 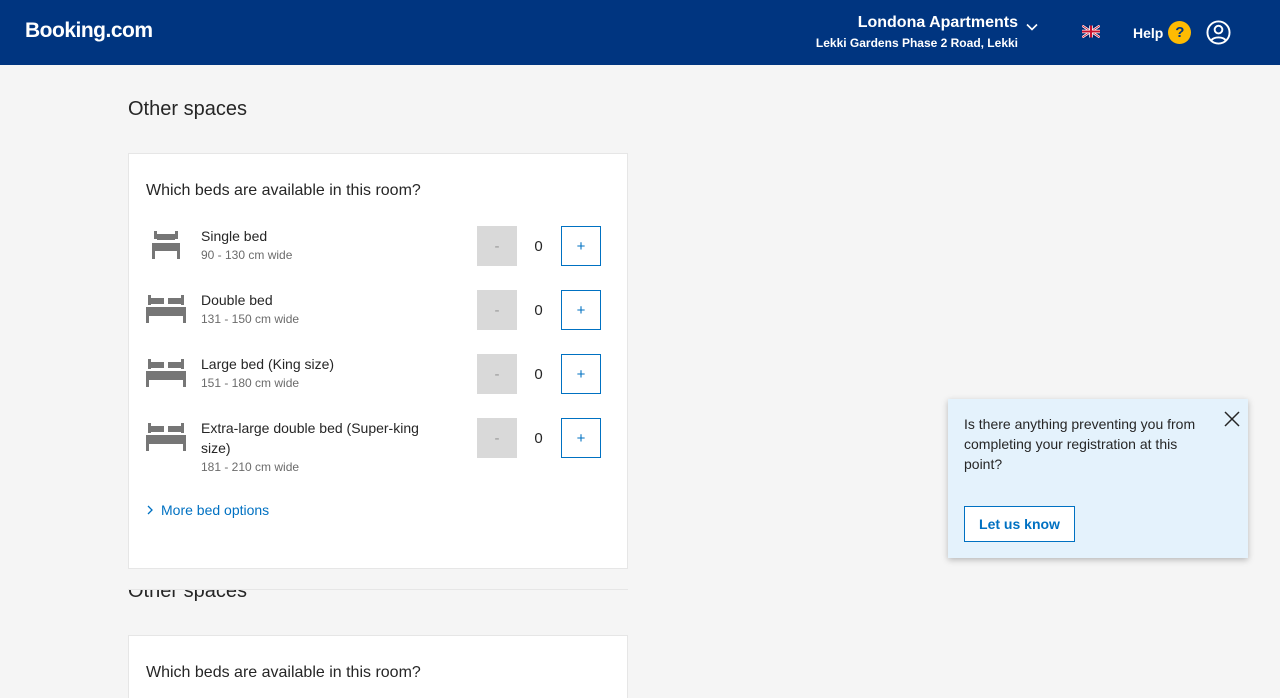 I want to click on extra-large-bed-count: 0, so click(x=538, y=438).